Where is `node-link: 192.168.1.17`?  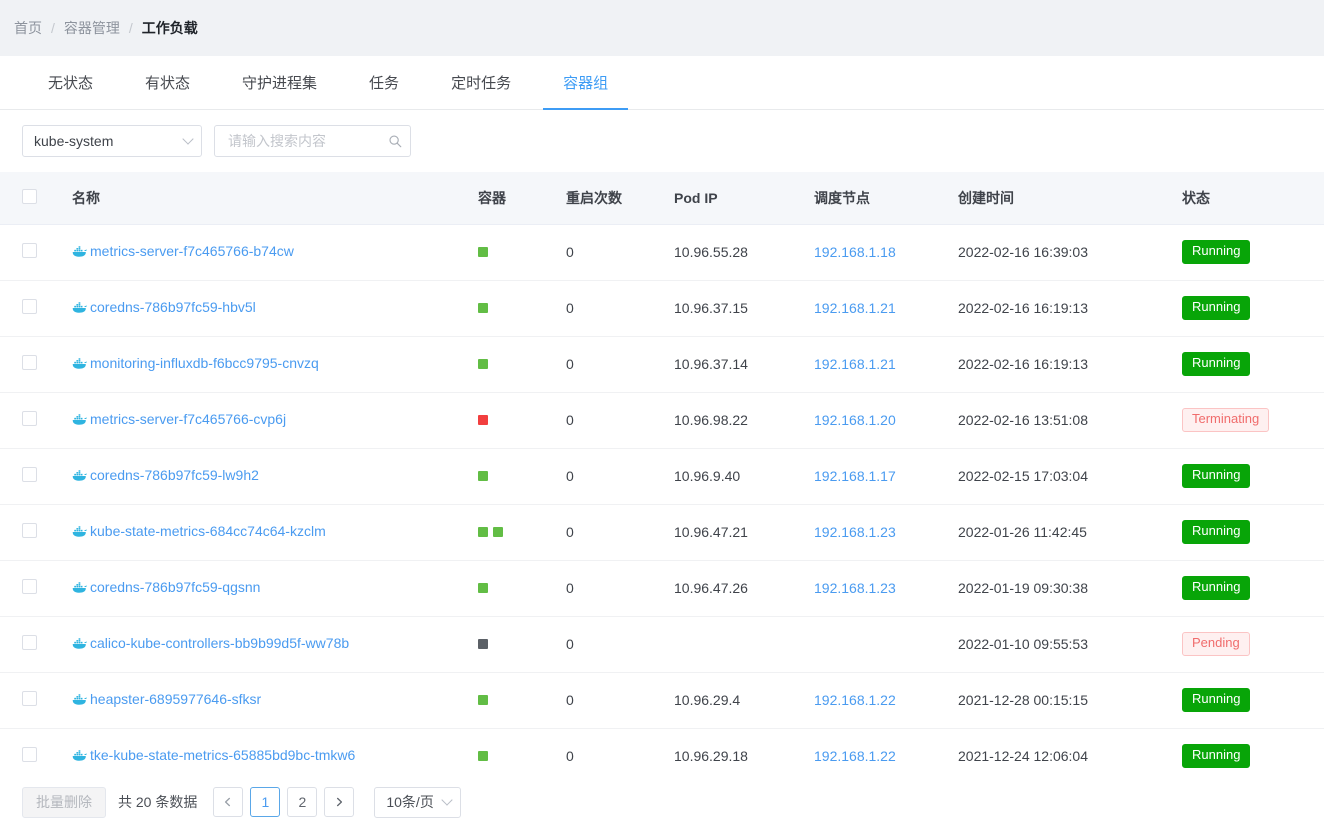
node-link: 192.168.1.17 is located at coordinates (855, 476).